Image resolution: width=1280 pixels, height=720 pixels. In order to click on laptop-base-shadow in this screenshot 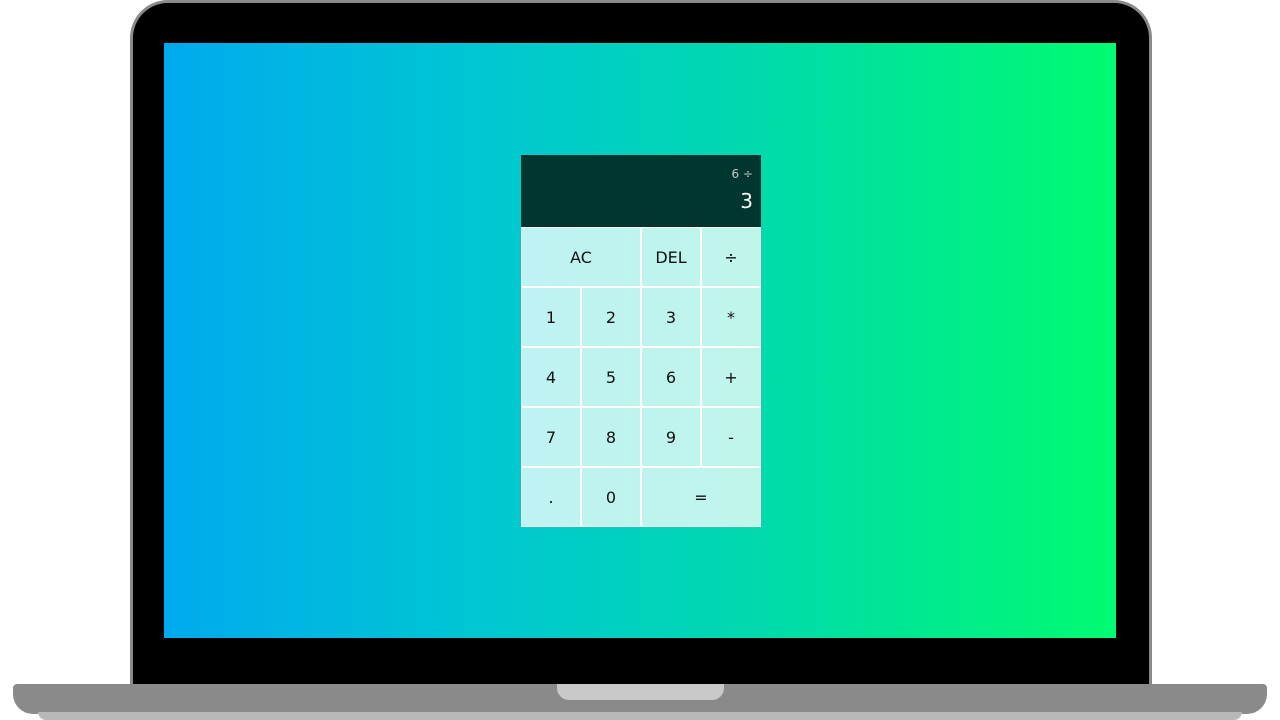, I will do `click(640, 716)`.